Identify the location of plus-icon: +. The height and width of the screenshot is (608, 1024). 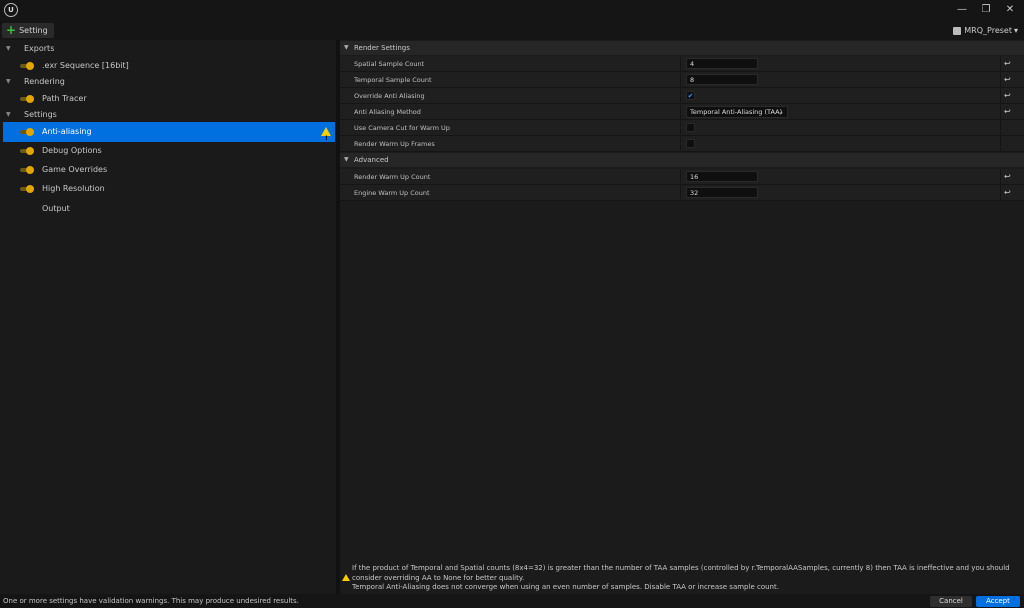
(11, 30).